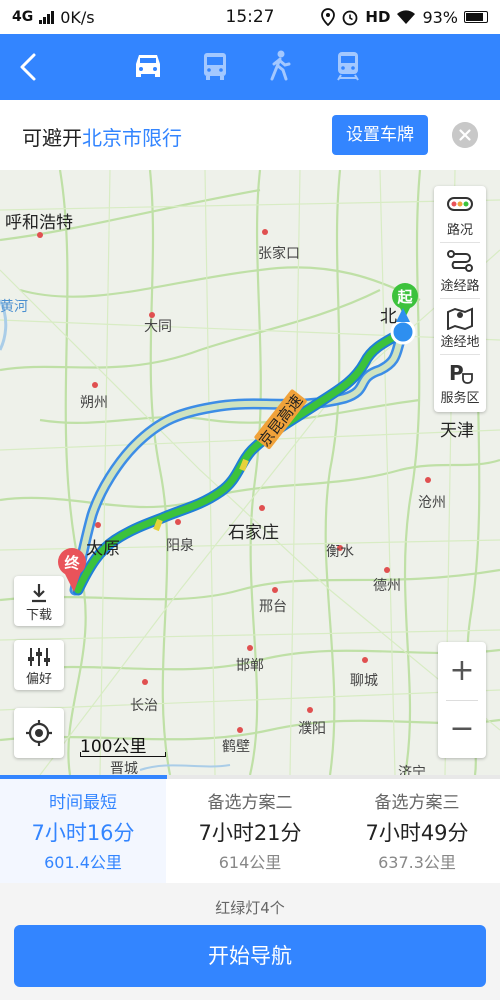  I want to click on route-option-3: 备选方案三 7小时49分 637.3公里, so click(417, 831).